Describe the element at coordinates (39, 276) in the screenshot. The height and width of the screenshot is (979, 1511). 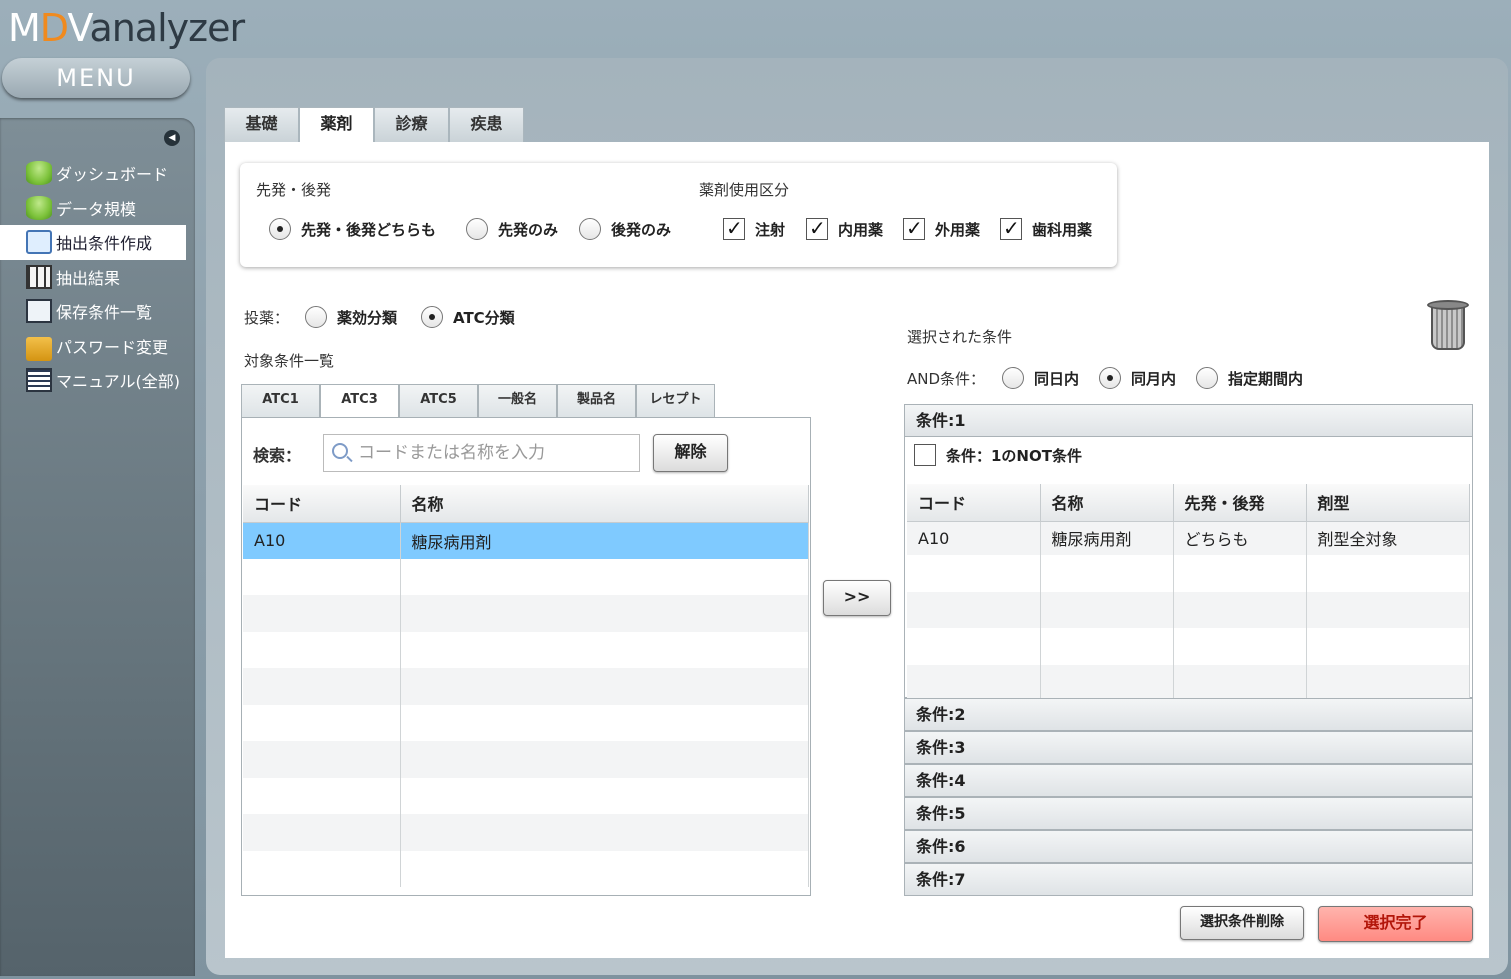
I see `table-icon` at that location.